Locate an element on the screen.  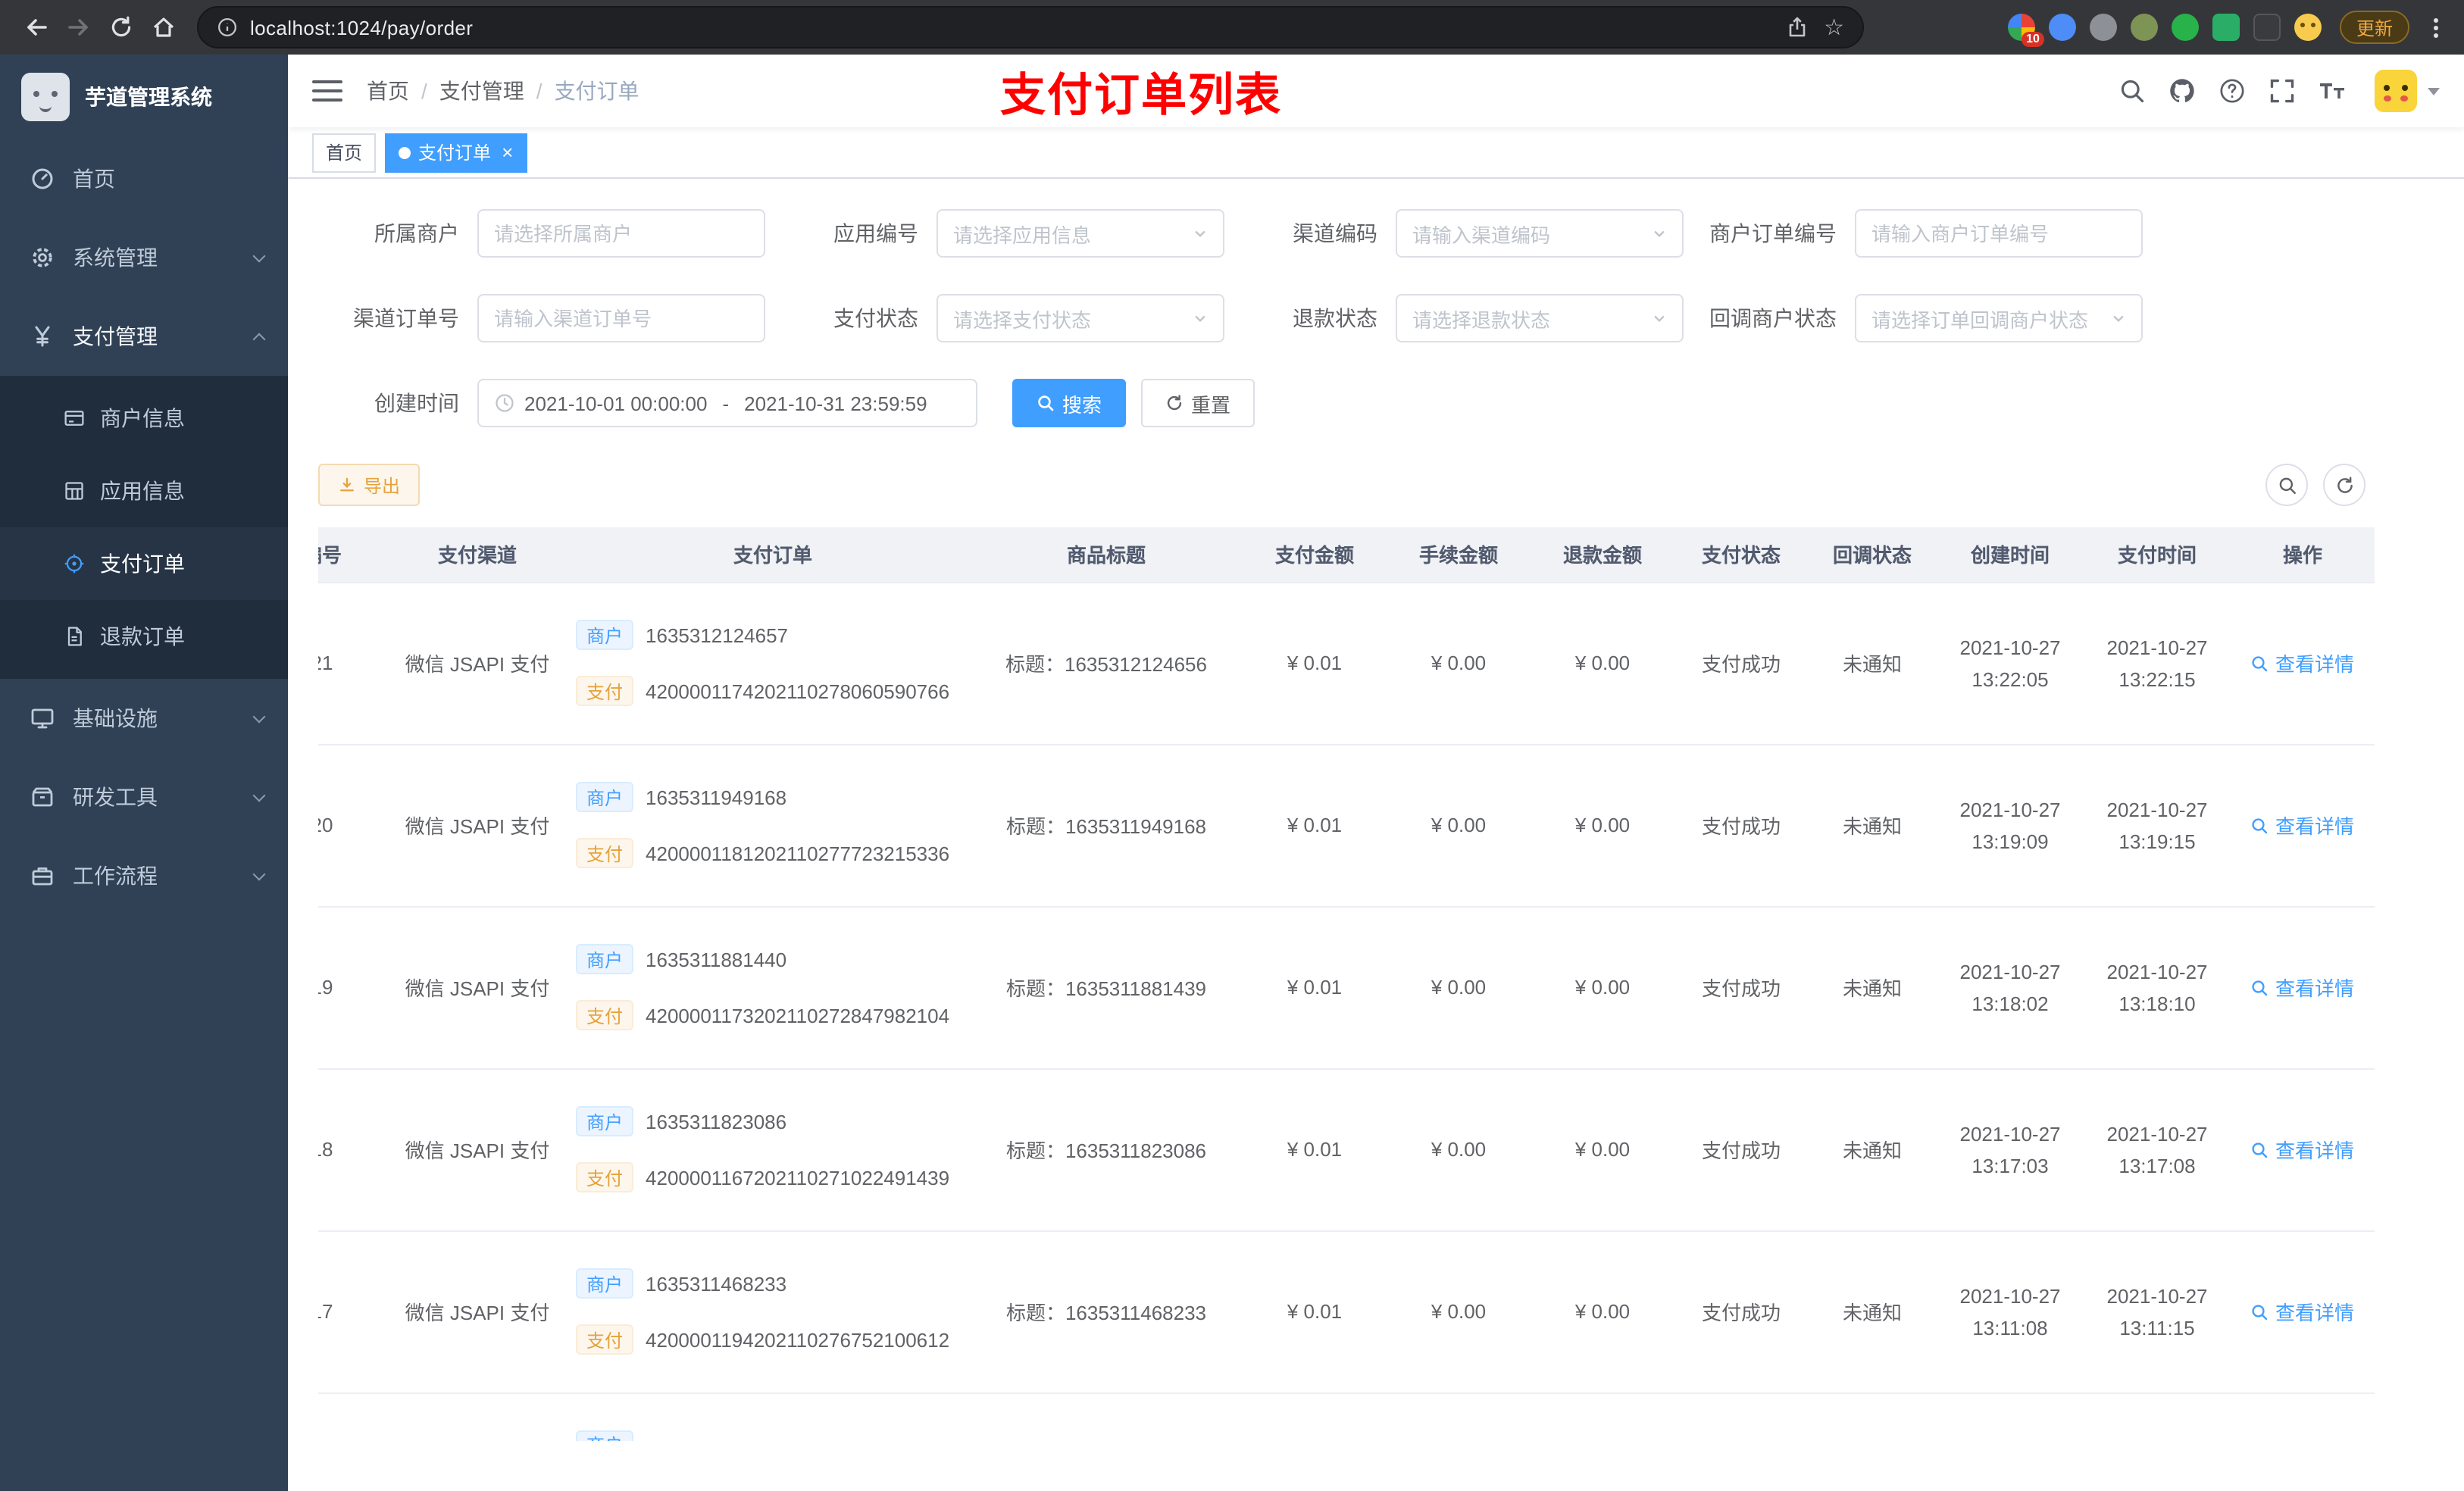
cell-title: 标题：1635311881439 is located at coordinates (1106, 987).